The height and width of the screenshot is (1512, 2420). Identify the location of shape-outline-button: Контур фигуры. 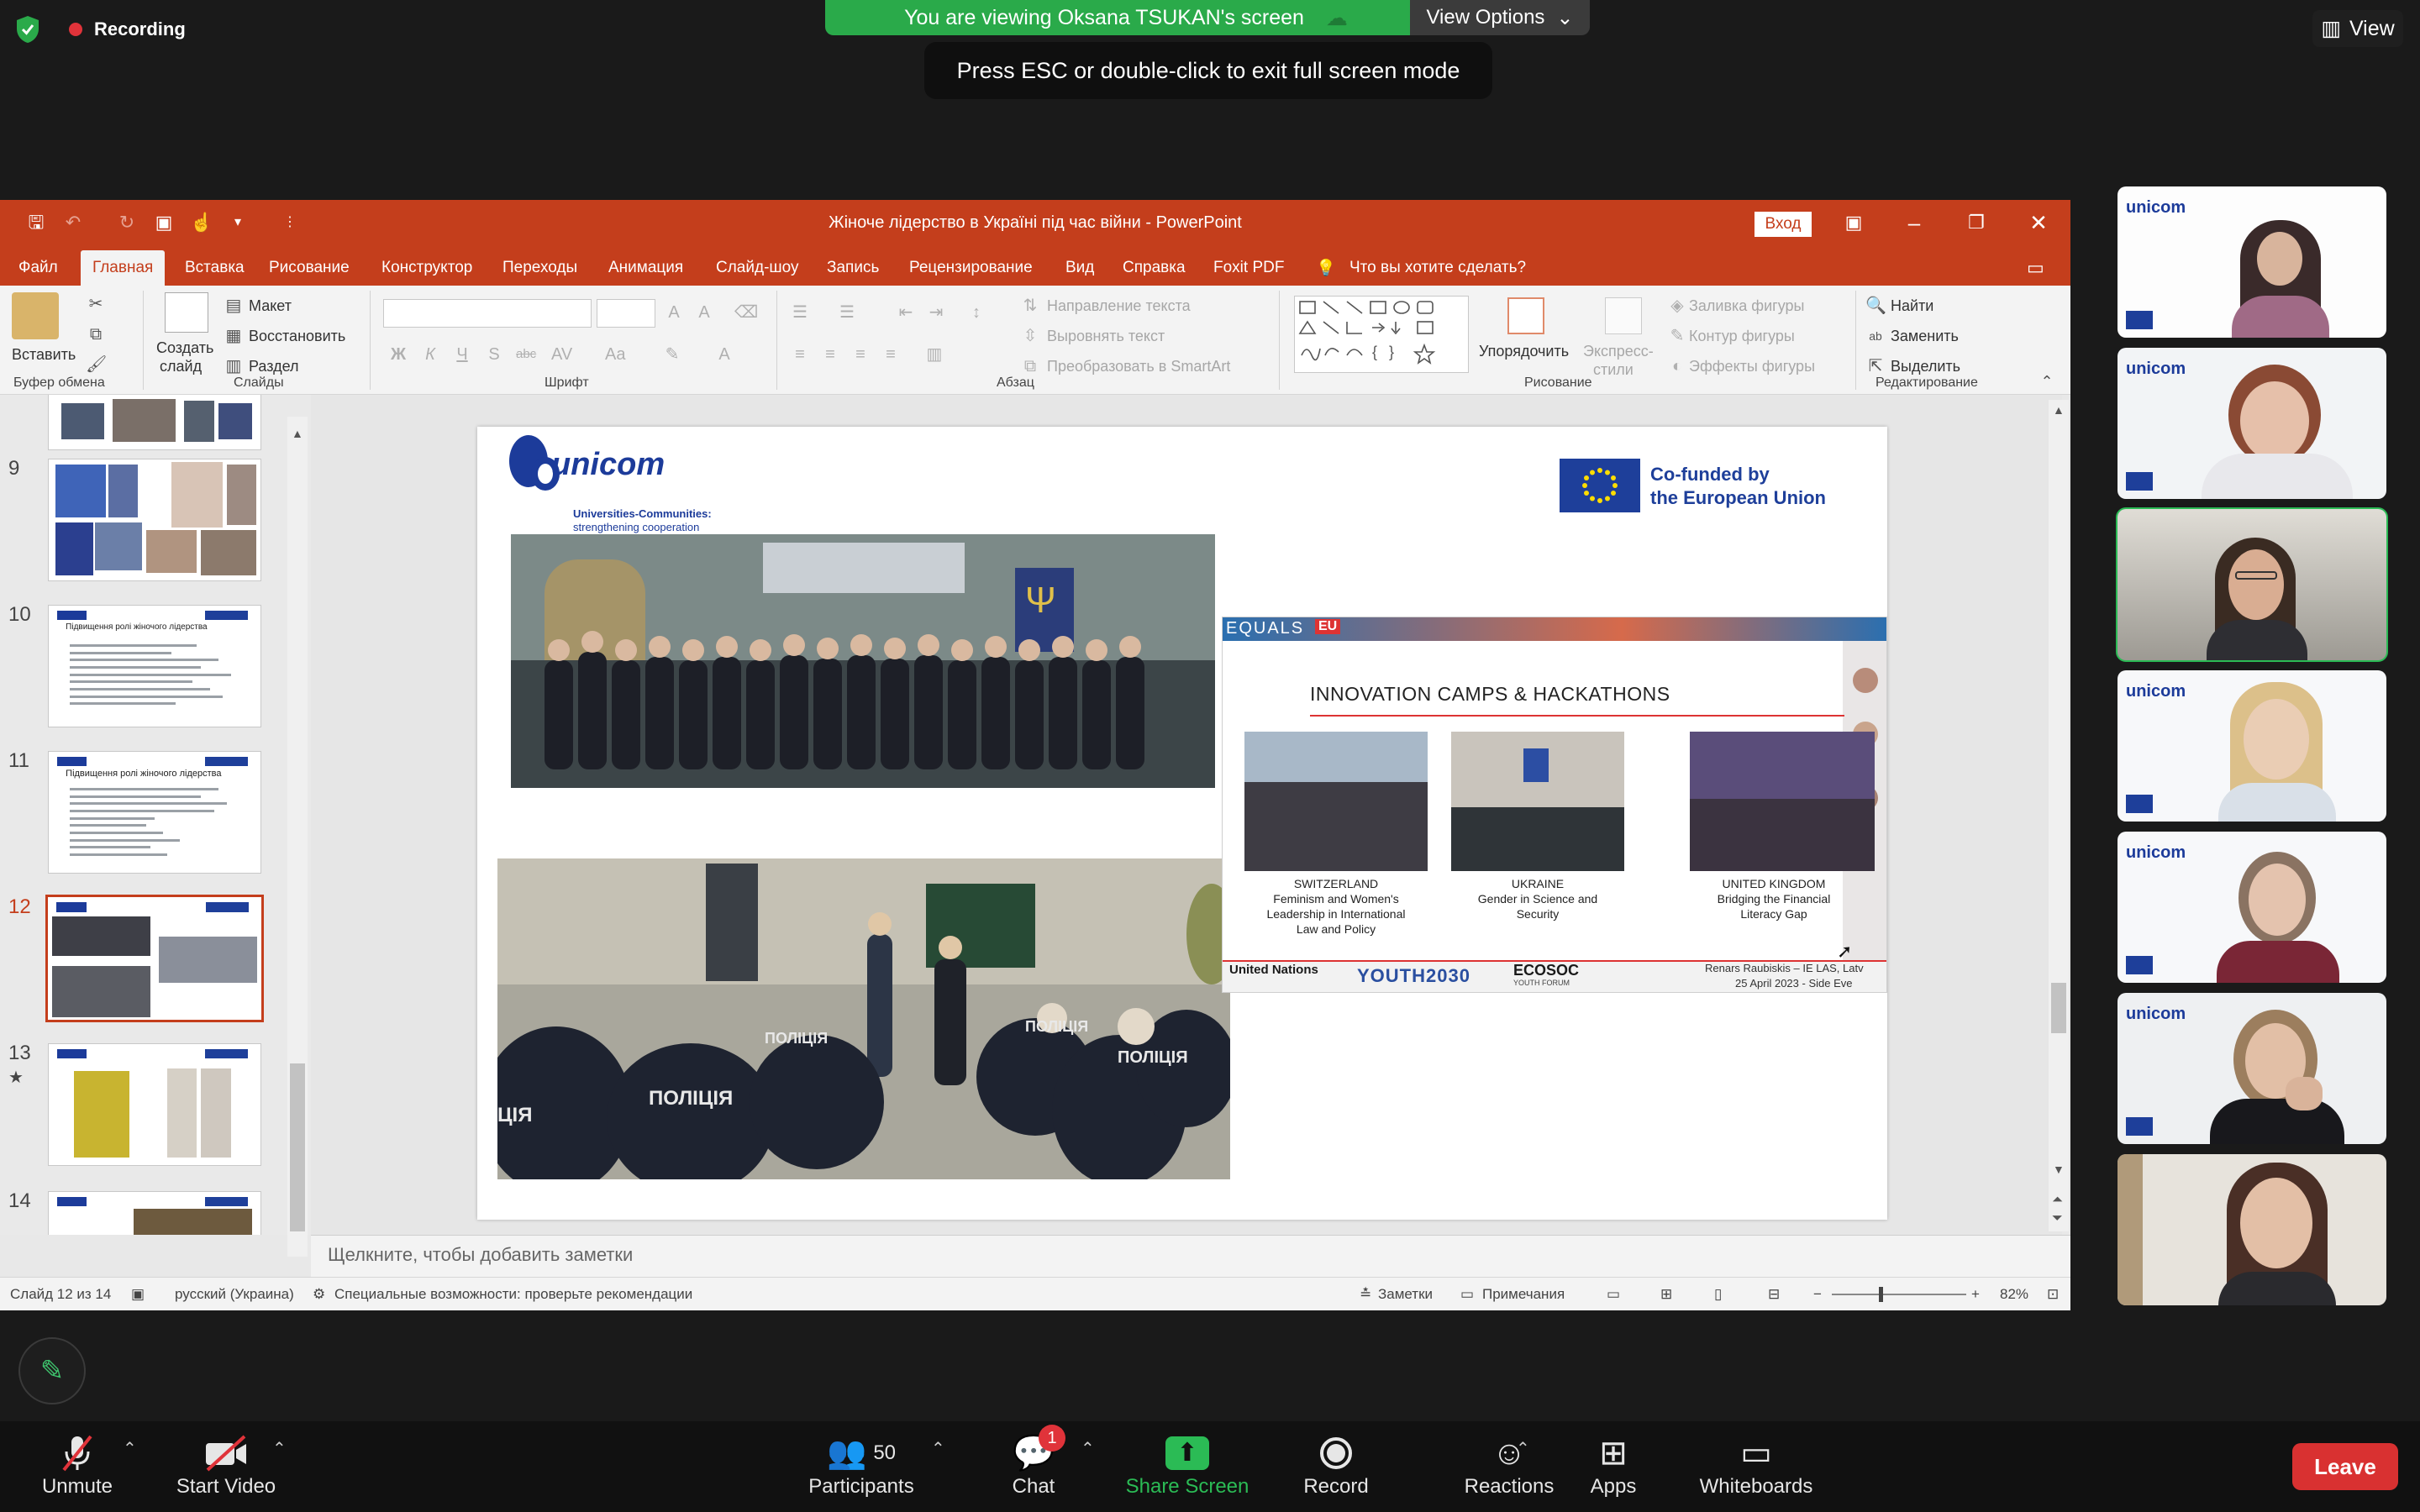
(1742, 336).